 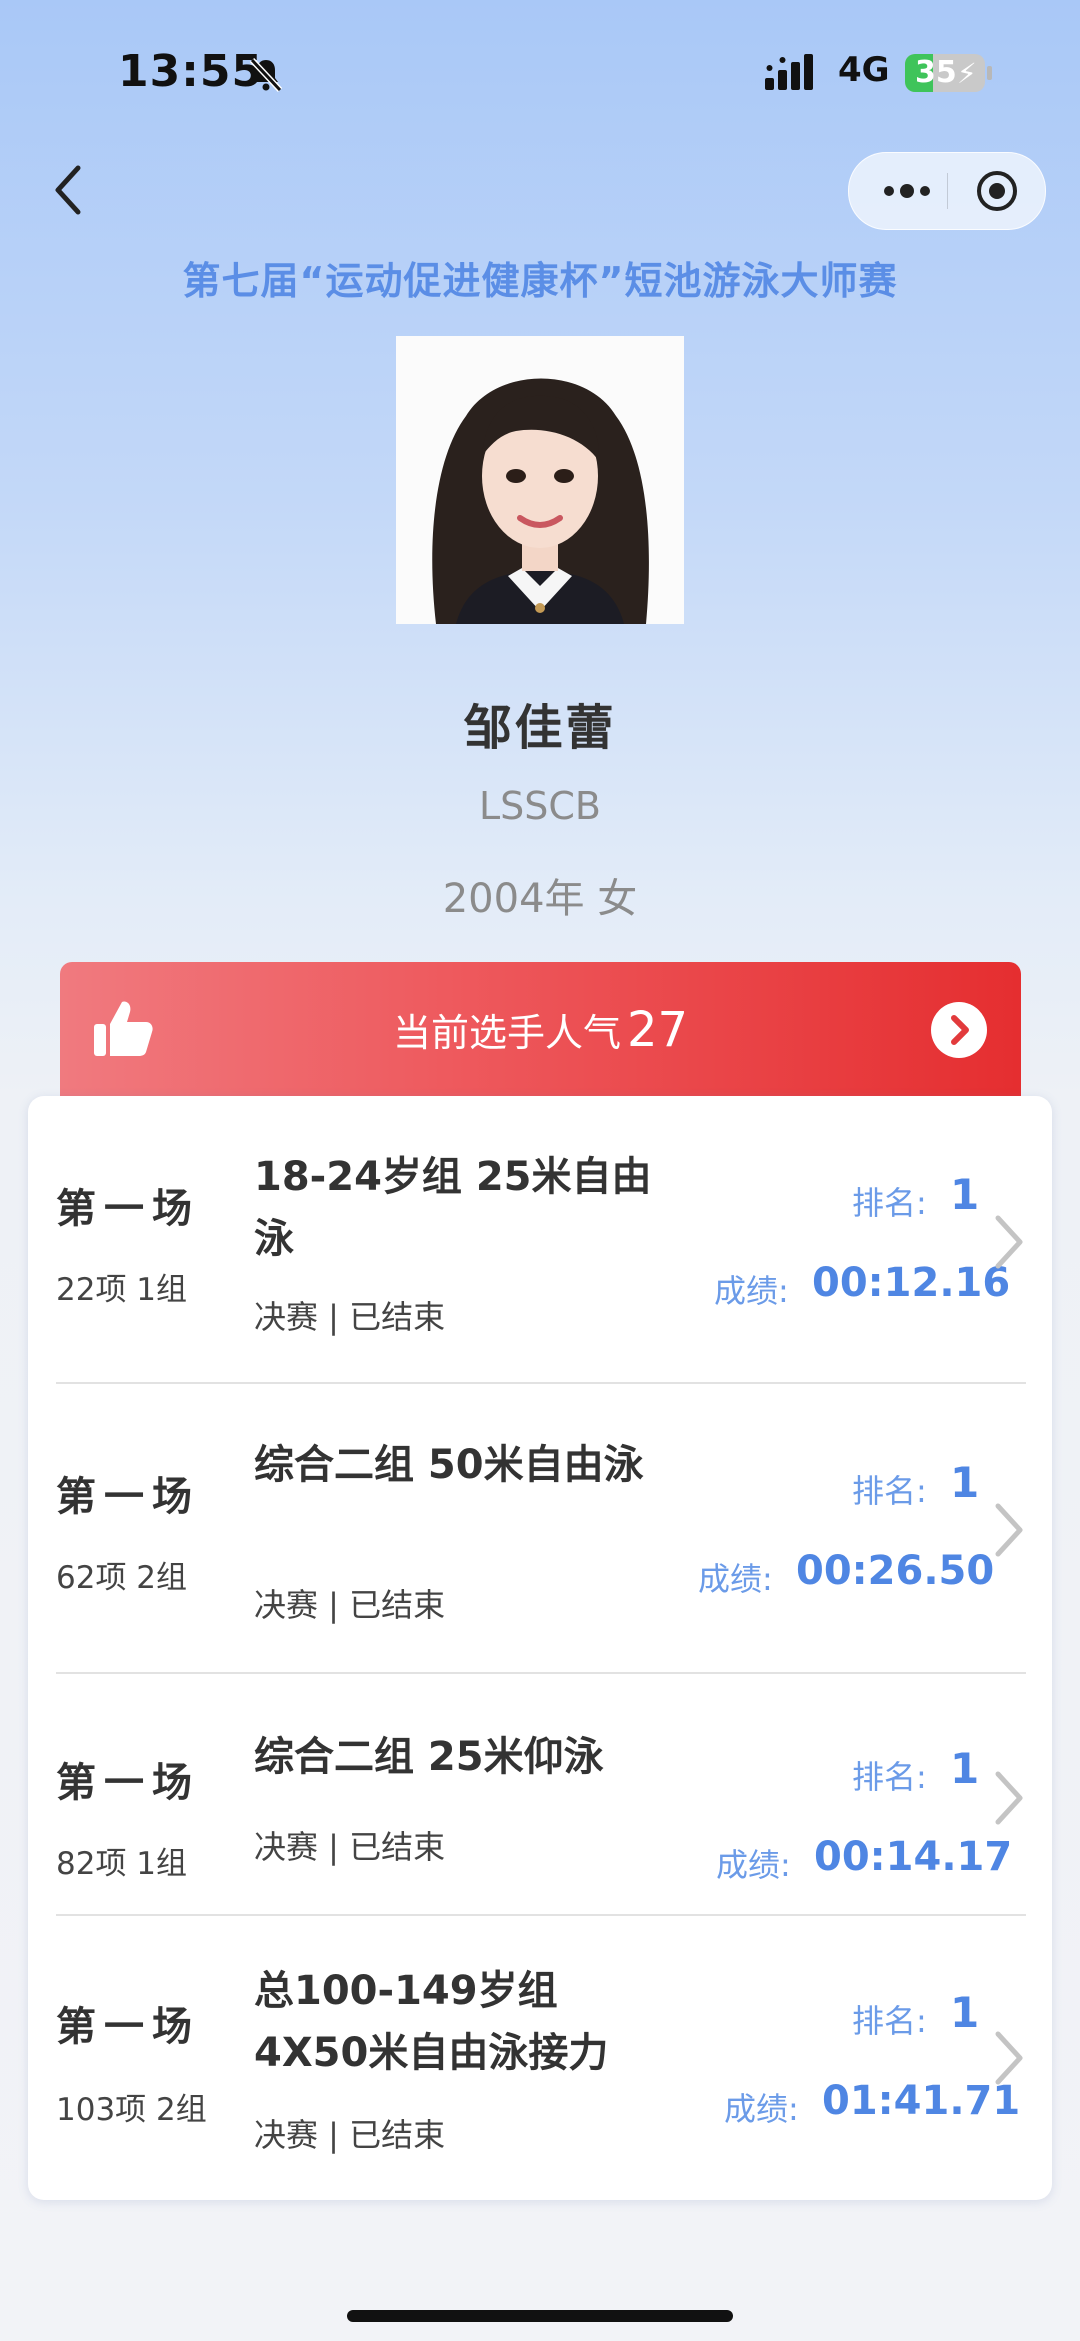 I want to click on athlete-photo, so click(x=540, y=480).